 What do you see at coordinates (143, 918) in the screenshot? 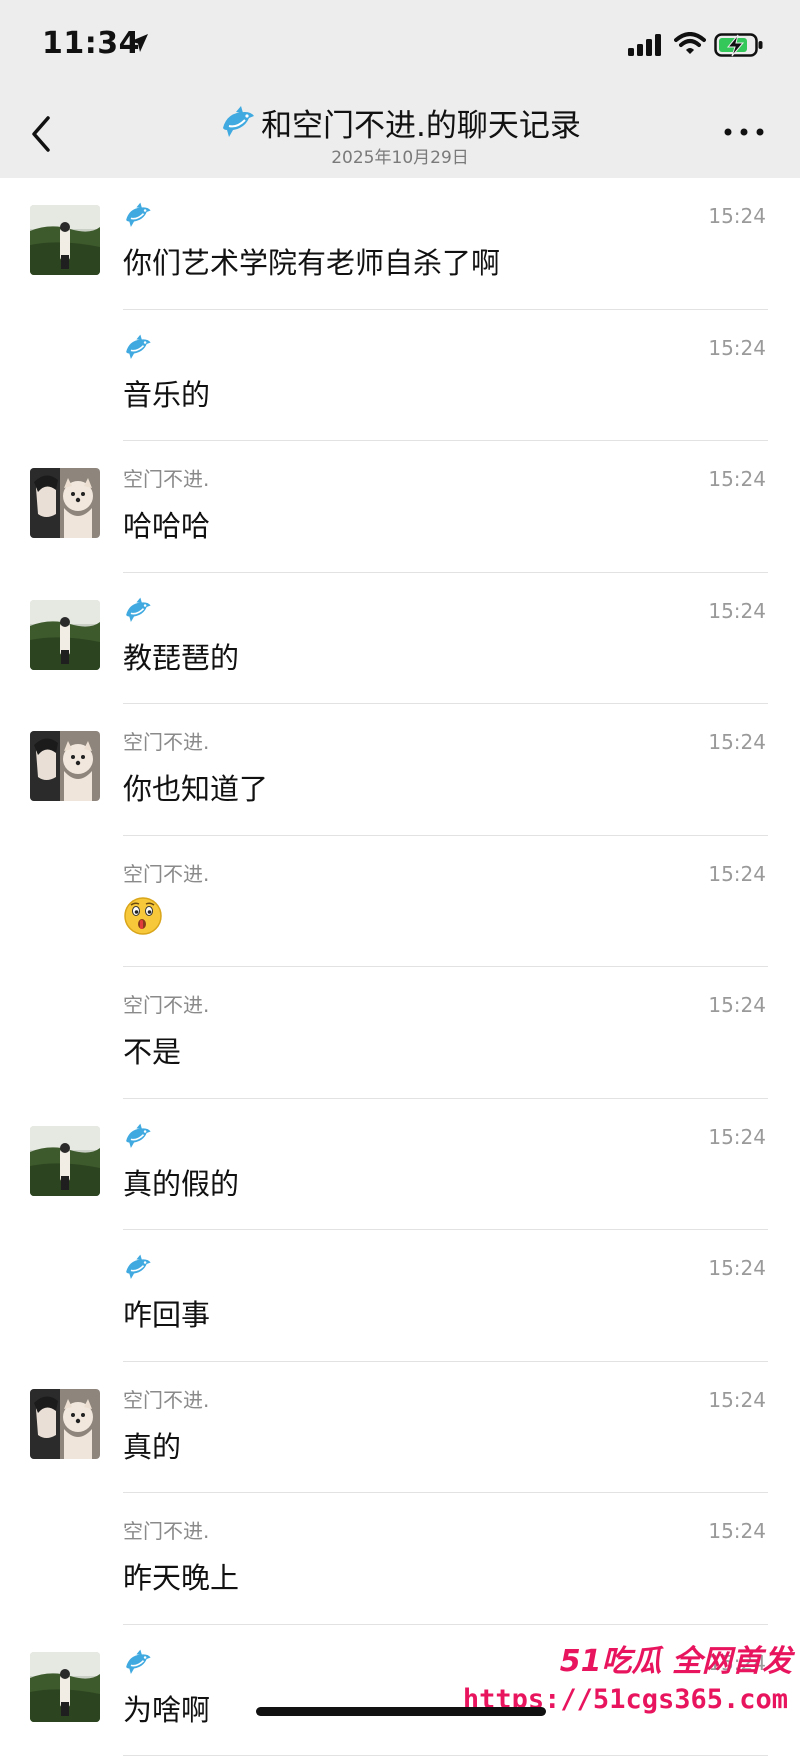
I see `surprised-face-emoji` at bounding box center [143, 918].